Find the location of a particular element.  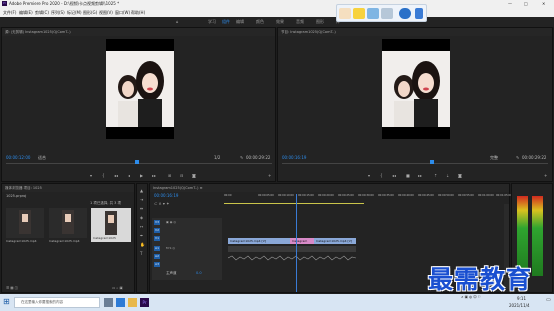

workspace-audio: 音频 is located at coordinates (300, 22).